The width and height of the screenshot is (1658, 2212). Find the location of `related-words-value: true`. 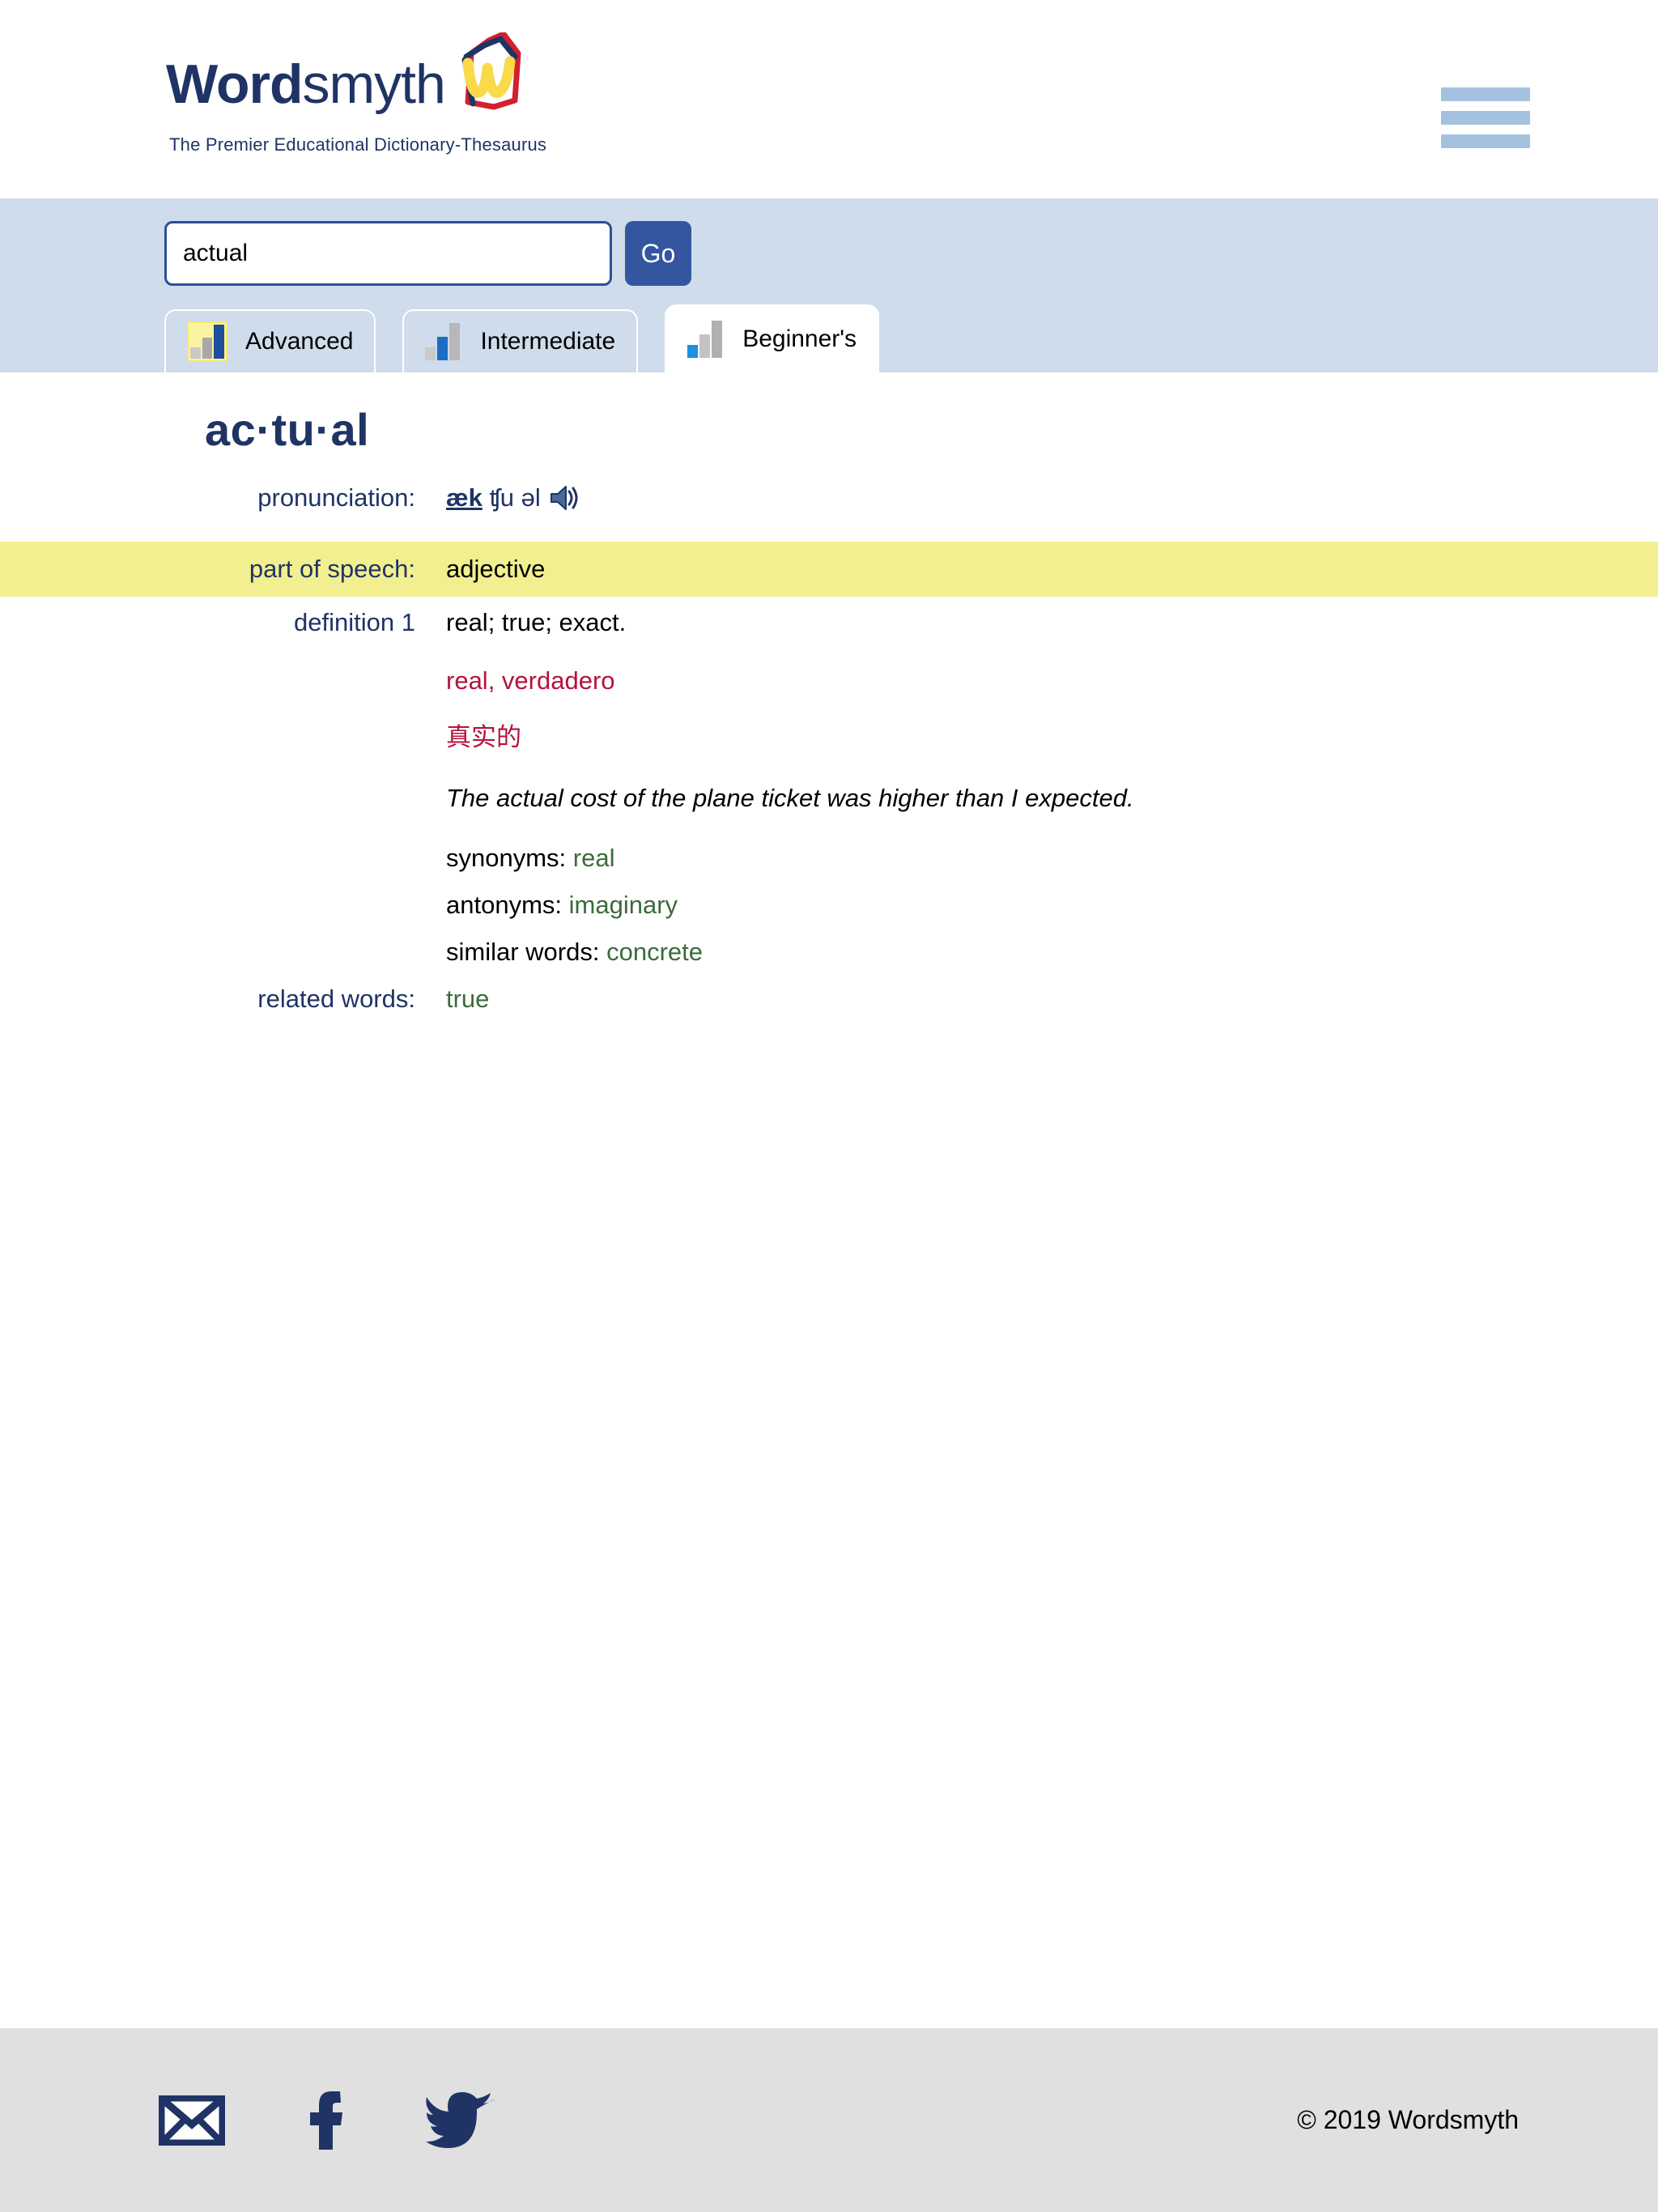

related-words-value: true is located at coordinates (452, 1000).